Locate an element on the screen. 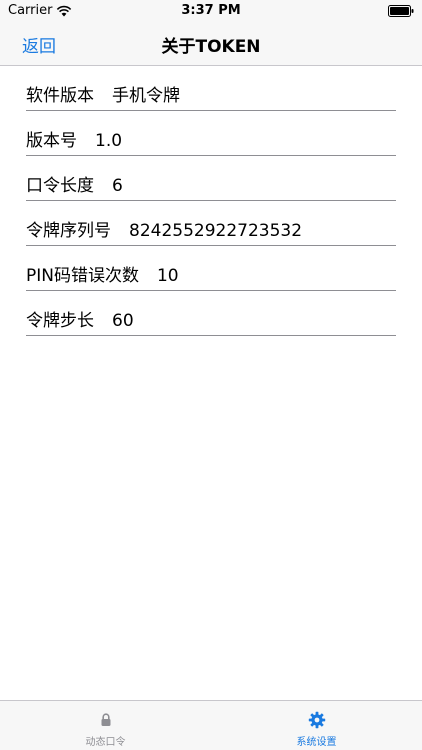 The image size is (422, 750). info-label: 口令长度 is located at coordinates (60, 186).